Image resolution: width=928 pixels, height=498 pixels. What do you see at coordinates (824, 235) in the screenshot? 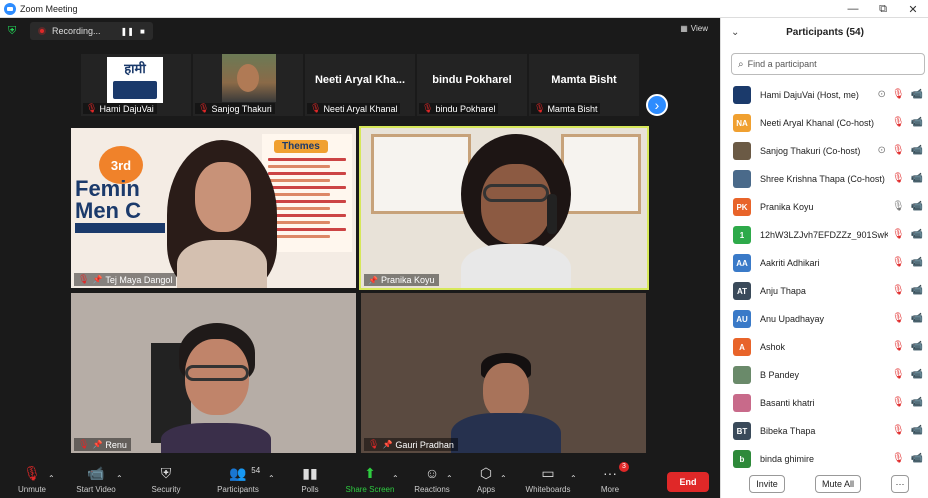
I see `participant-row: 1 12hW3LZJvh7EFDZZz_901SwKg... 🎙 📹` at bounding box center [824, 235].